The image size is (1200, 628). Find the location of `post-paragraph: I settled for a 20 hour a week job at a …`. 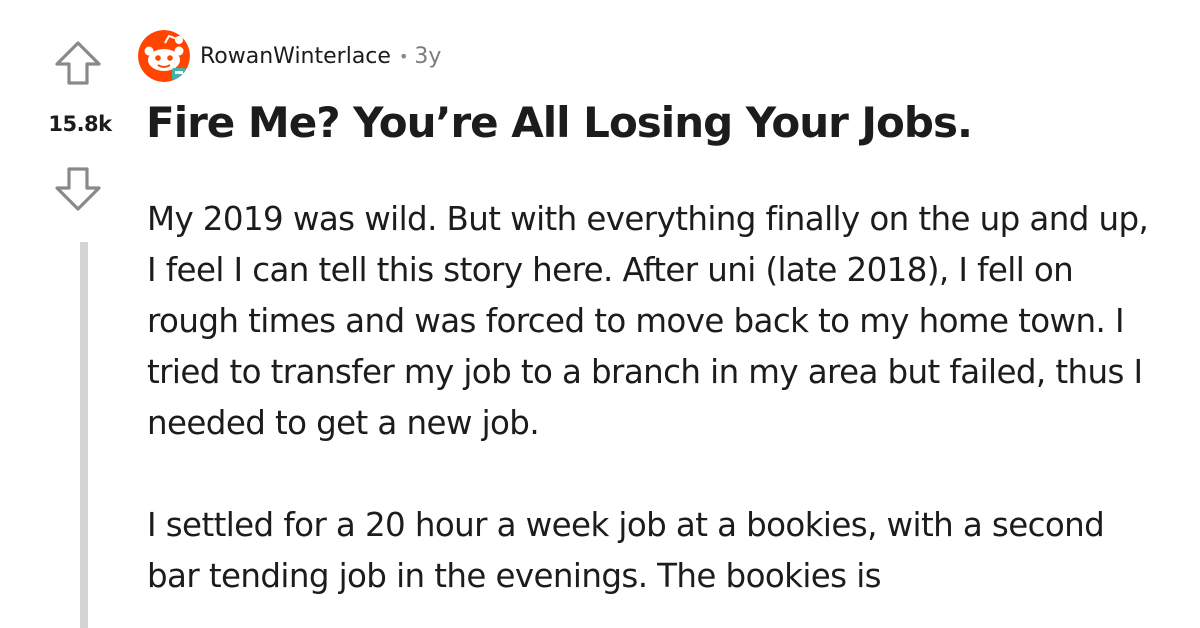

post-paragraph: I settled for a 20 hour a week job at a … is located at coordinates (626, 550).